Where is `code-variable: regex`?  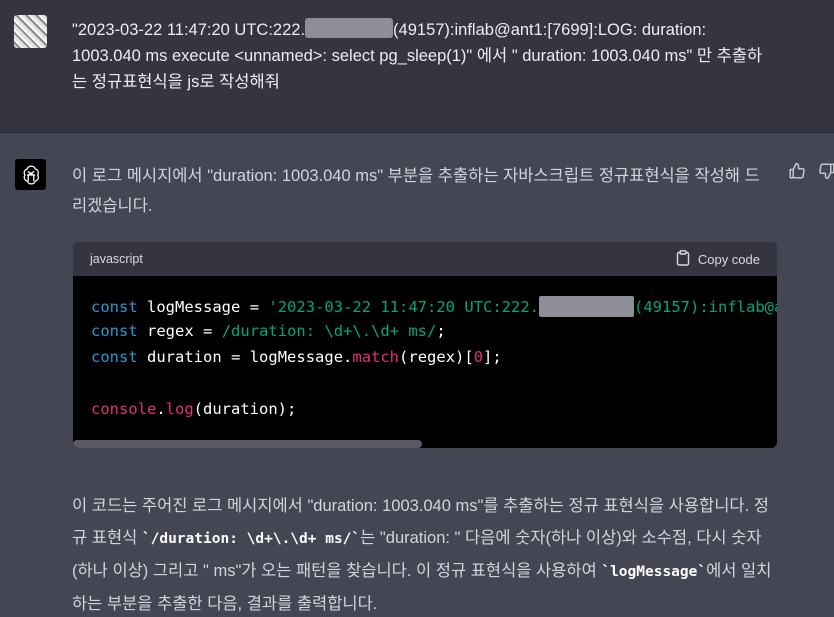 code-variable: regex is located at coordinates (170, 331).